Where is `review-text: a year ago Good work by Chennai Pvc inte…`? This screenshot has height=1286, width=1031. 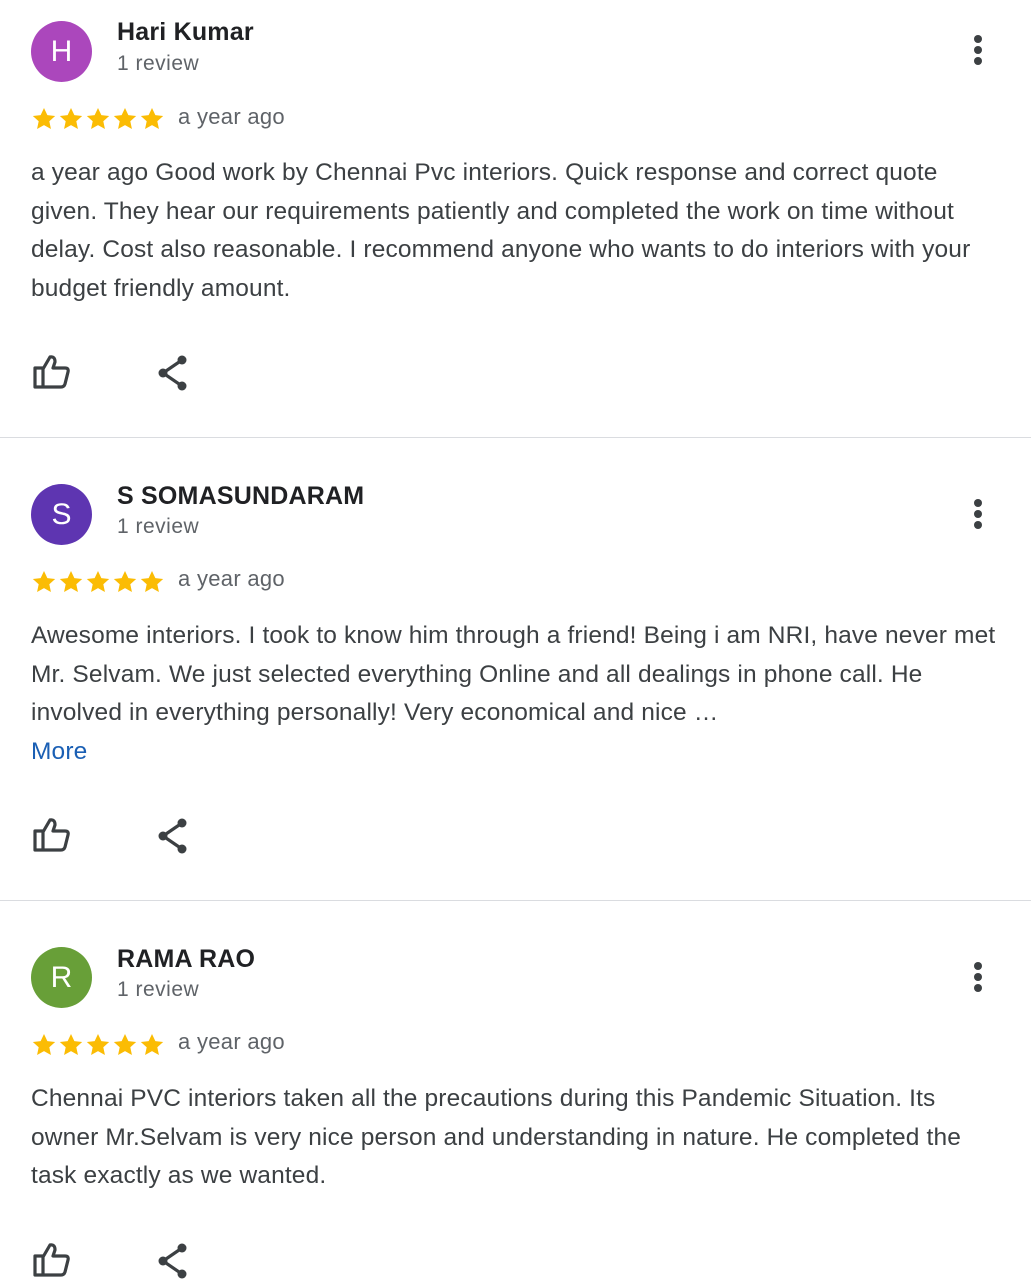 review-text: a year ago Good work by Chennai Pvc inte… is located at coordinates (516, 231).